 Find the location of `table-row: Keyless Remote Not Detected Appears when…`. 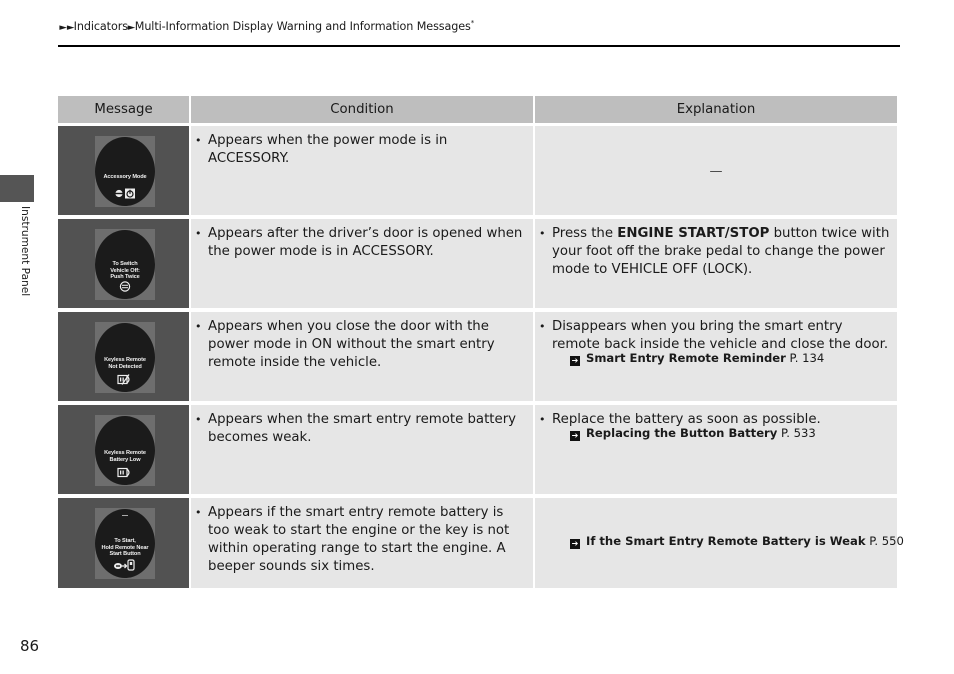

table-row: Keyless Remote Not Detected Appears when… is located at coordinates (478, 356).